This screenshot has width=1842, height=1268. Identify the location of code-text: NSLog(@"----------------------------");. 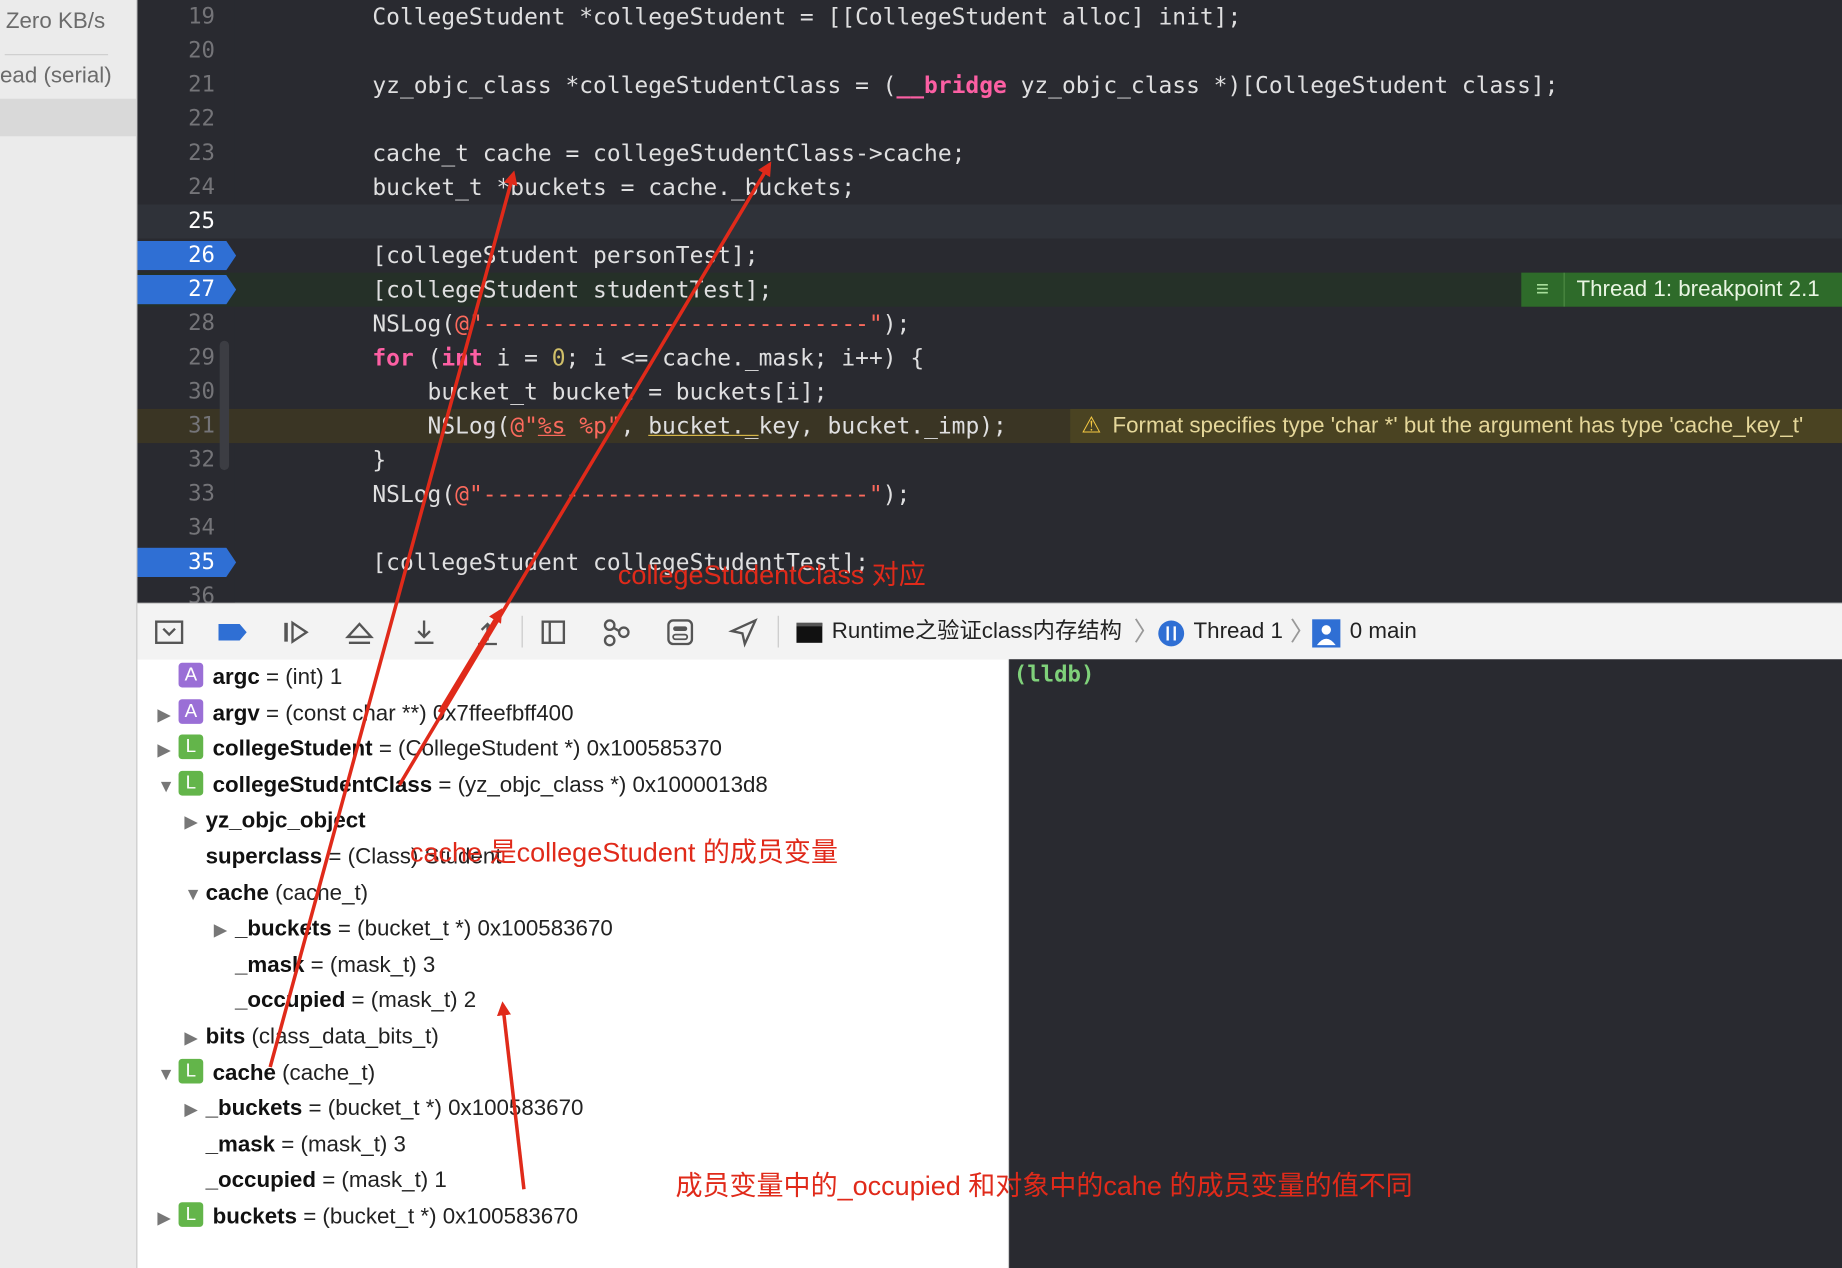
(641, 494).